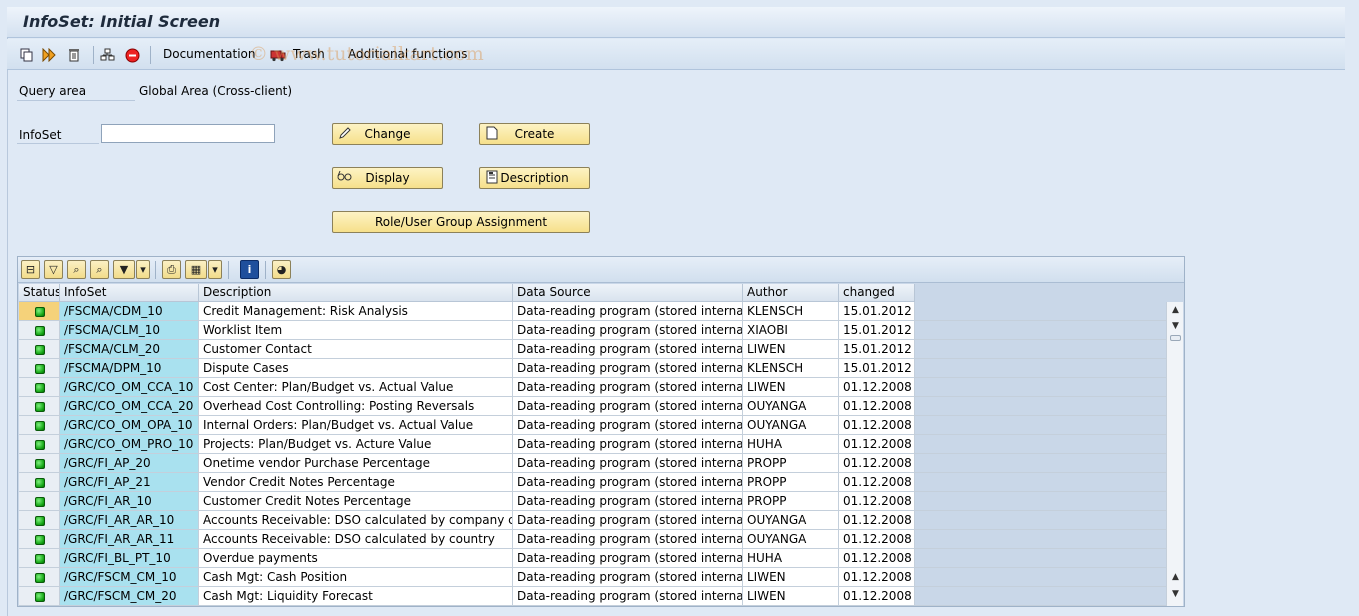 This screenshot has width=1359, height=616. I want to click on org-structure-icon, so click(108, 55).